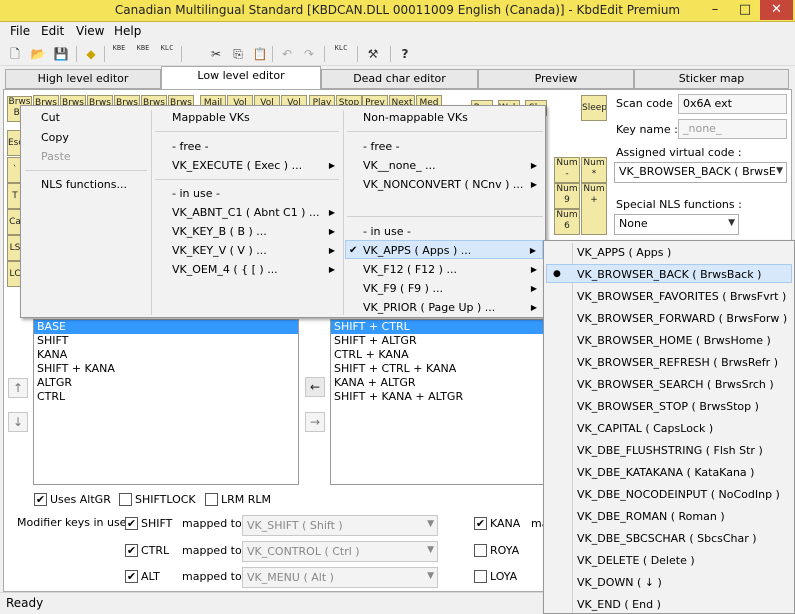 The image size is (795, 614). Describe the element at coordinates (684, 406) in the screenshot. I see `submenu-item: VK_BROWSER_STOP ( BrwsStop )` at that location.